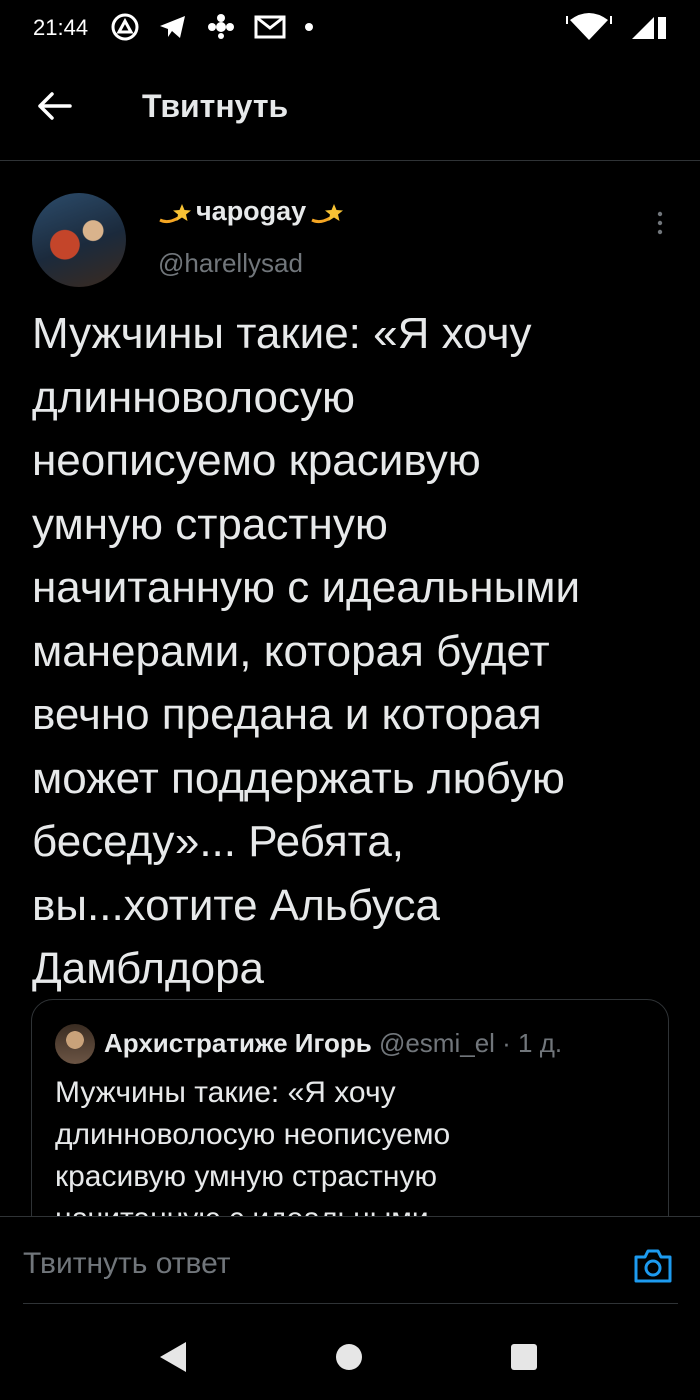  What do you see at coordinates (660, 223) in the screenshot?
I see `more-vertical-icon` at bounding box center [660, 223].